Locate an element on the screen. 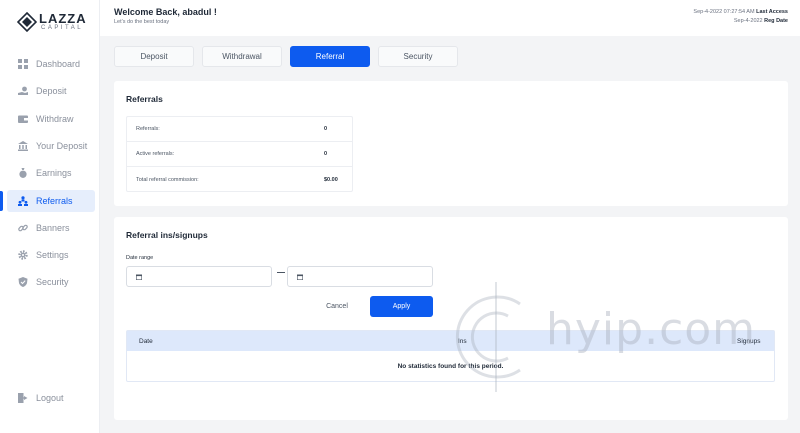  sidebar-item-dashboard: Dashboard is located at coordinates (51, 64).